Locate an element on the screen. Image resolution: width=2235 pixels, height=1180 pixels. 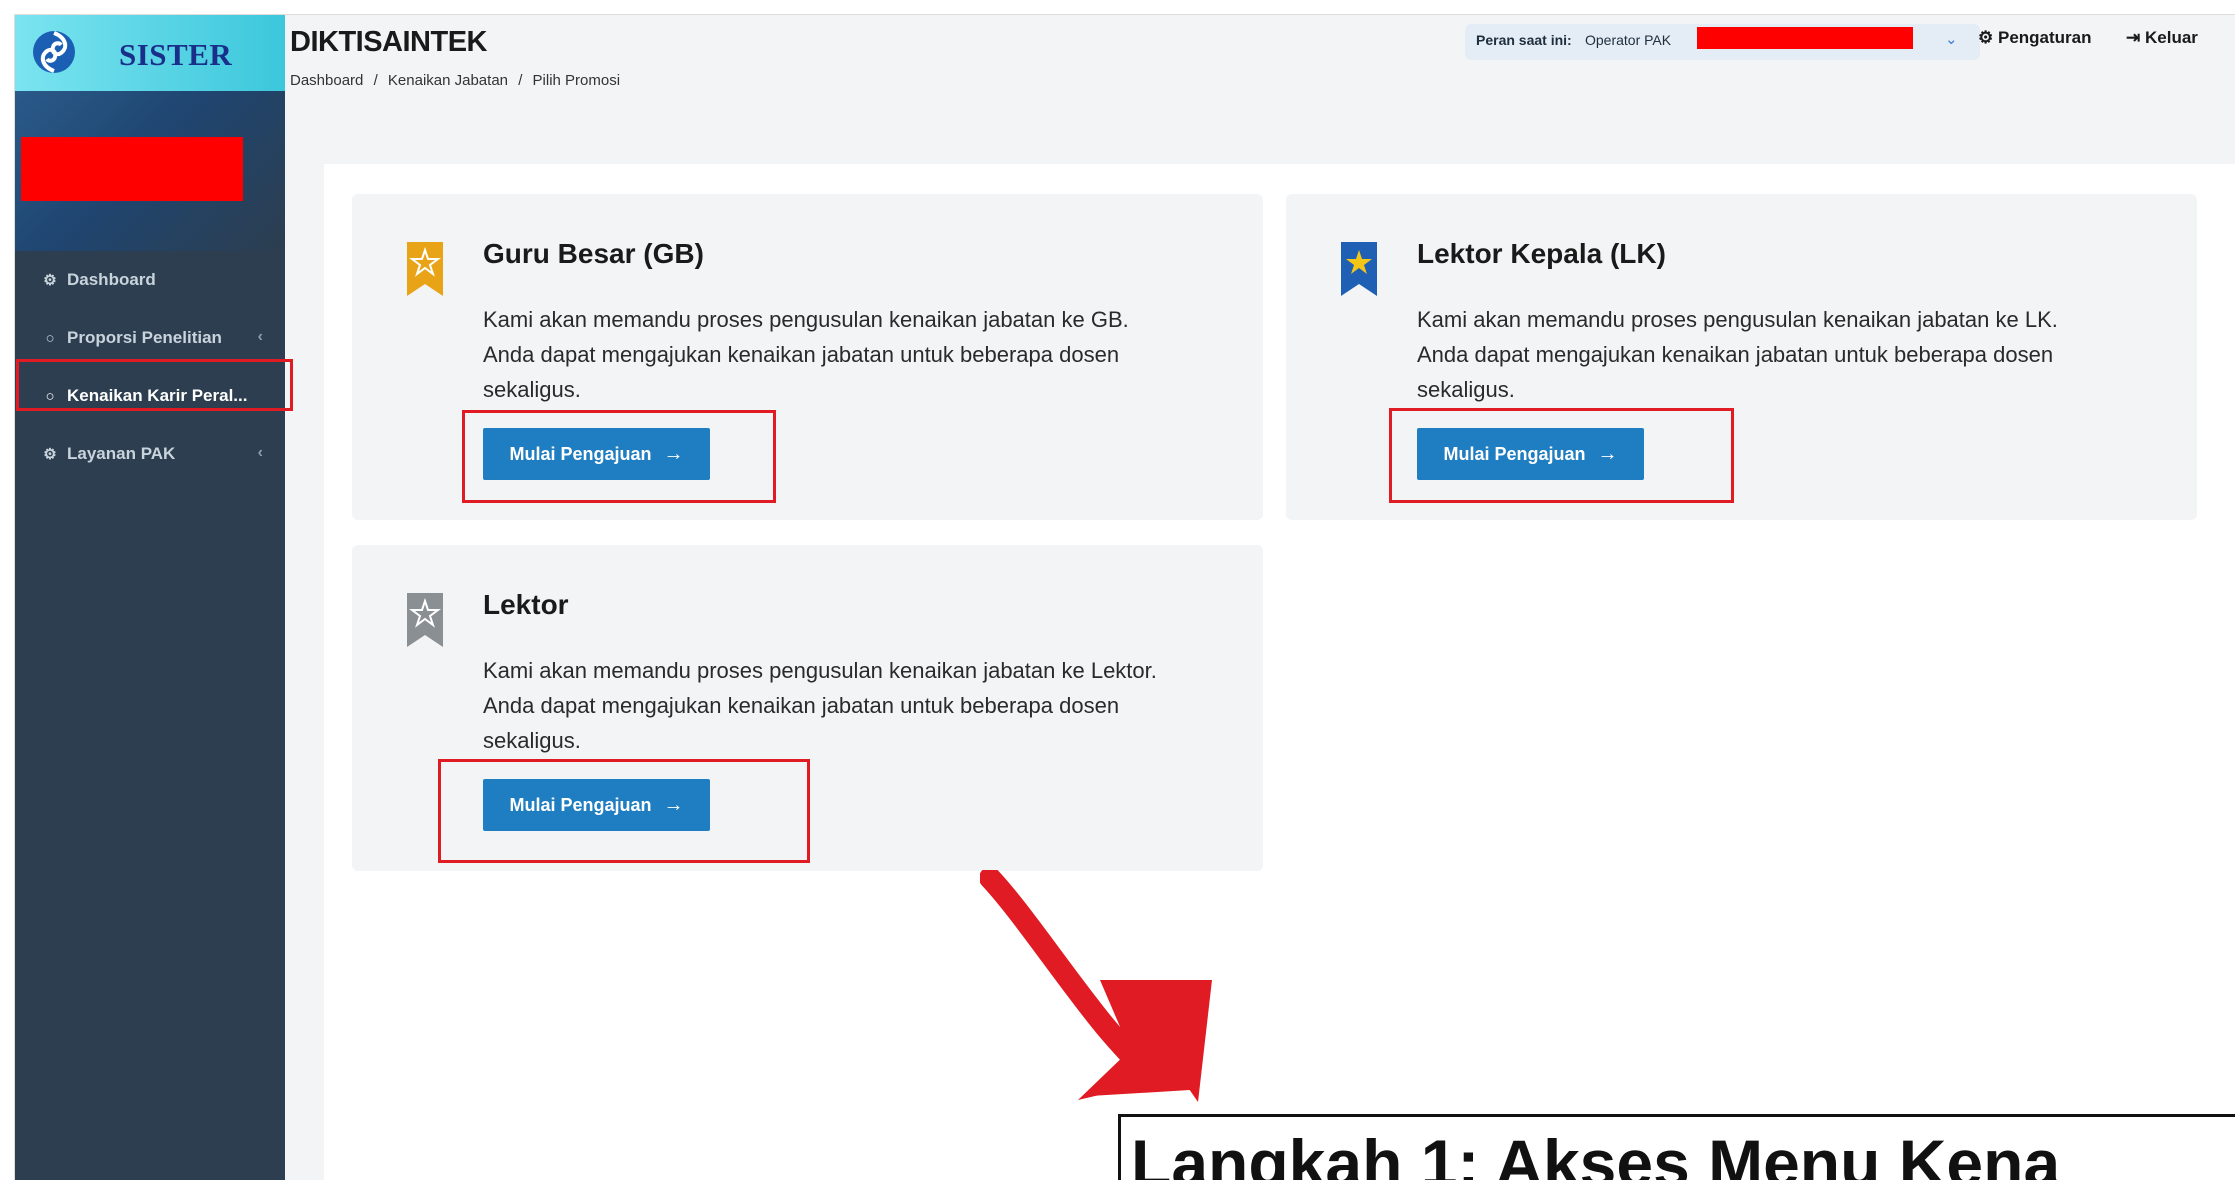
chevron-down-icon: ⌄ is located at coordinates (1951, 39).